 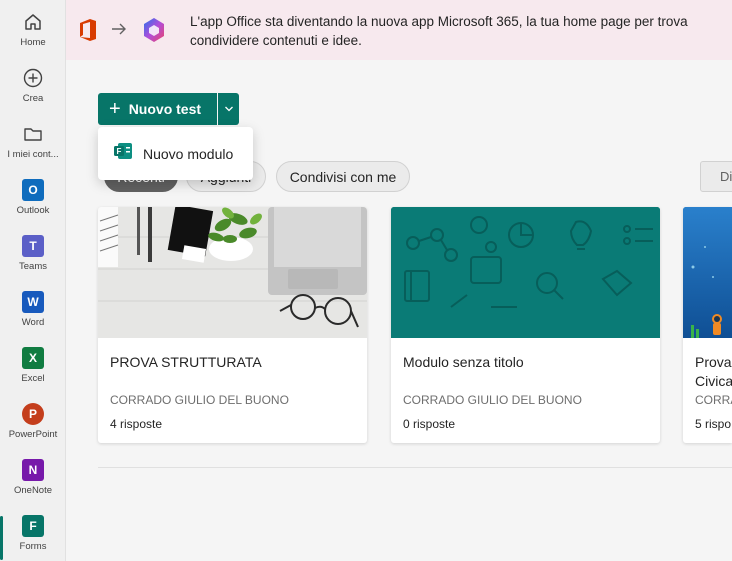 What do you see at coordinates (115, 109) in the screenshot?
I see `plus-icon: +` at bounding box center [115, 109].